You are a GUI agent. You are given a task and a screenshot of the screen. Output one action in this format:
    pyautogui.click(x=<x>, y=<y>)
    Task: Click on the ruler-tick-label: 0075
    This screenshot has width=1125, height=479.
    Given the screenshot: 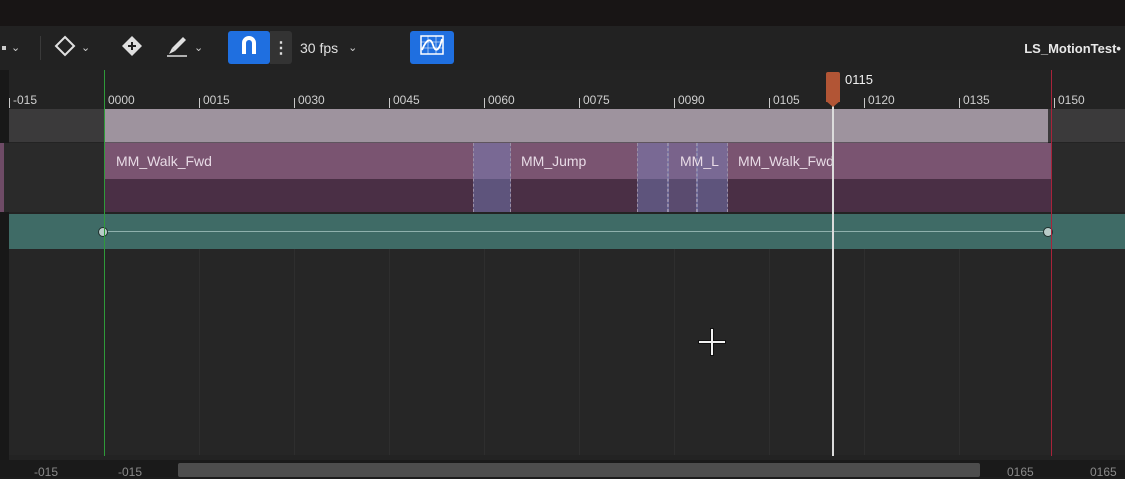 What is the action you would take?
    pyautogui.click(x=596, y=100)
    